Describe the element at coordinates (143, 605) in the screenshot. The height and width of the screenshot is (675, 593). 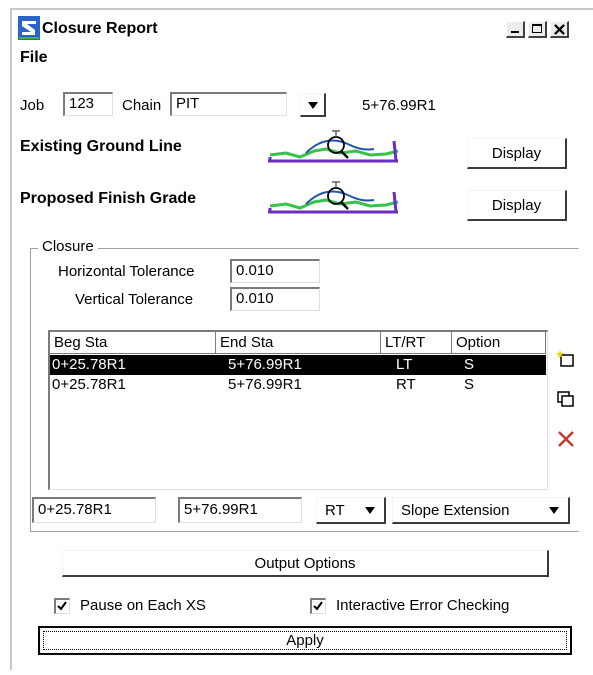
I see `pause-label: Pause on Each XS` at that location.